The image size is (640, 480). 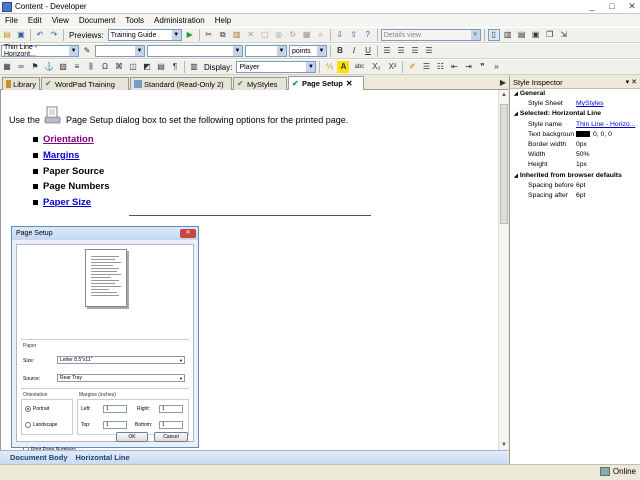 I want to click on style-sheet-link: MyStyles, so click(x=608, y=104).